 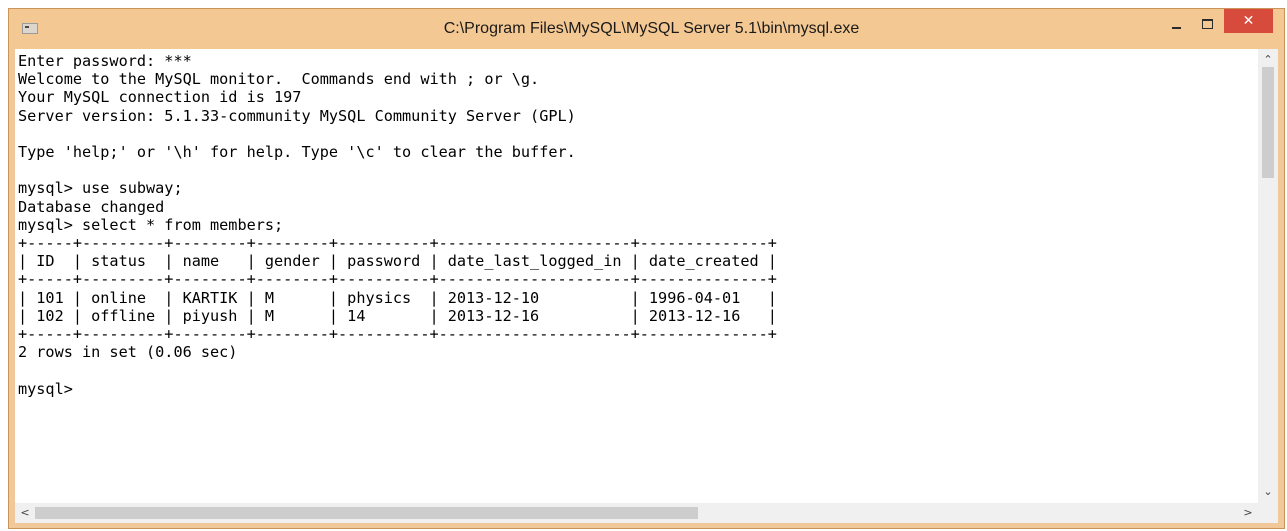 I want to click on scroll-up-icon: ⌃, so click(x=1268, y=60).